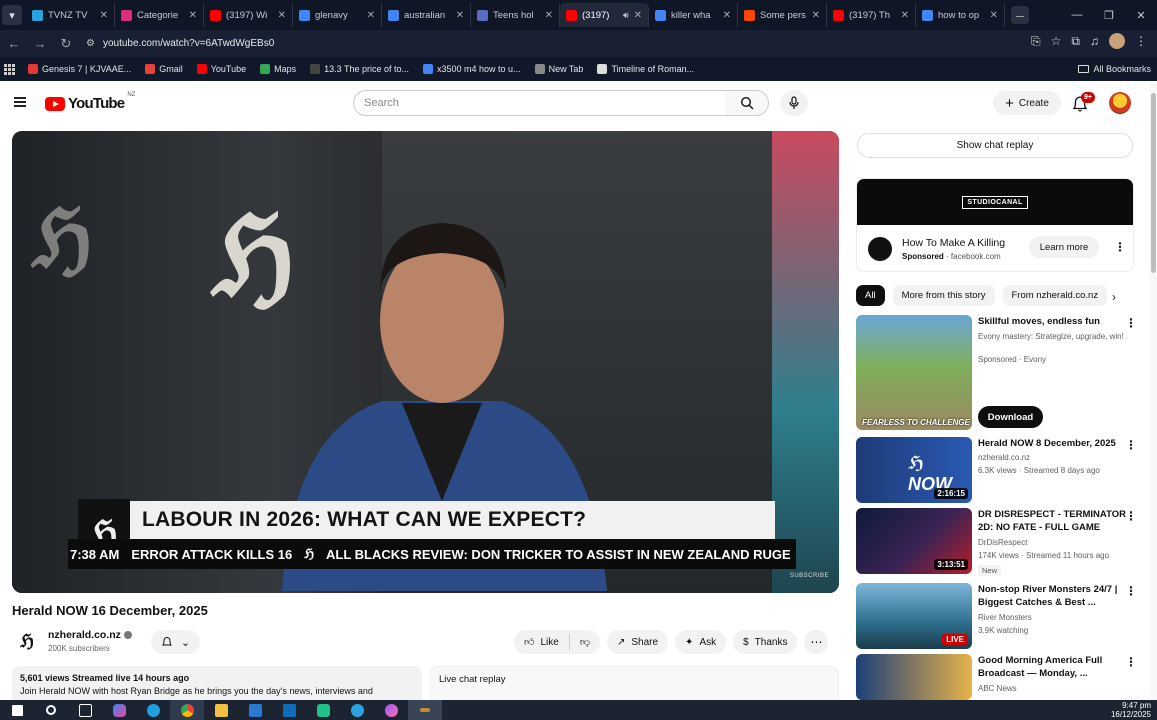 The height and width of the screenshot is (720, 1157). I want to click on browser-tab: (3197) Wi ✕, so click(248, 15).